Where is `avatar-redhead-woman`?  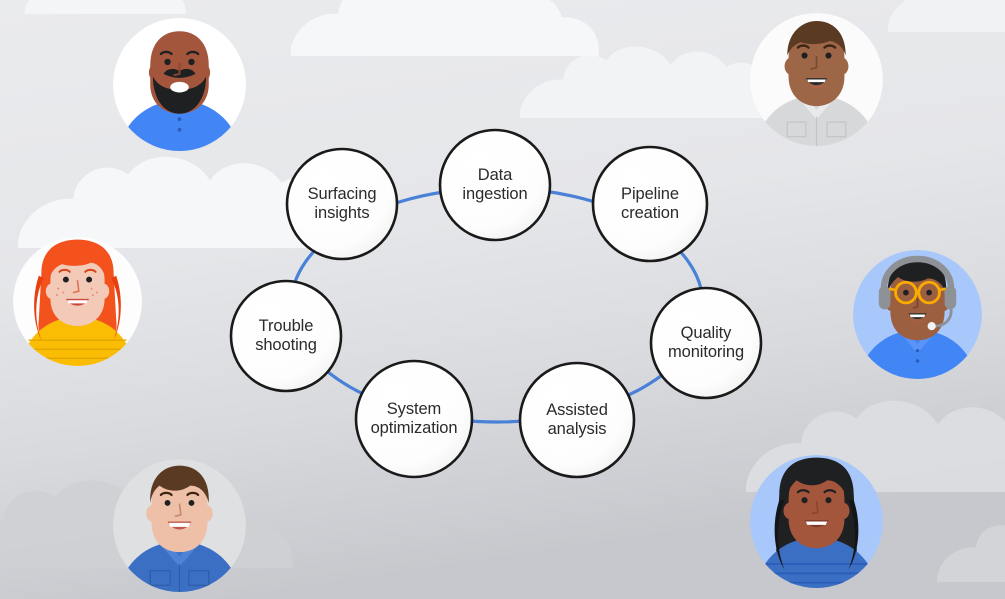
avatar-redhead-woman is located at coordinates (77, 301).